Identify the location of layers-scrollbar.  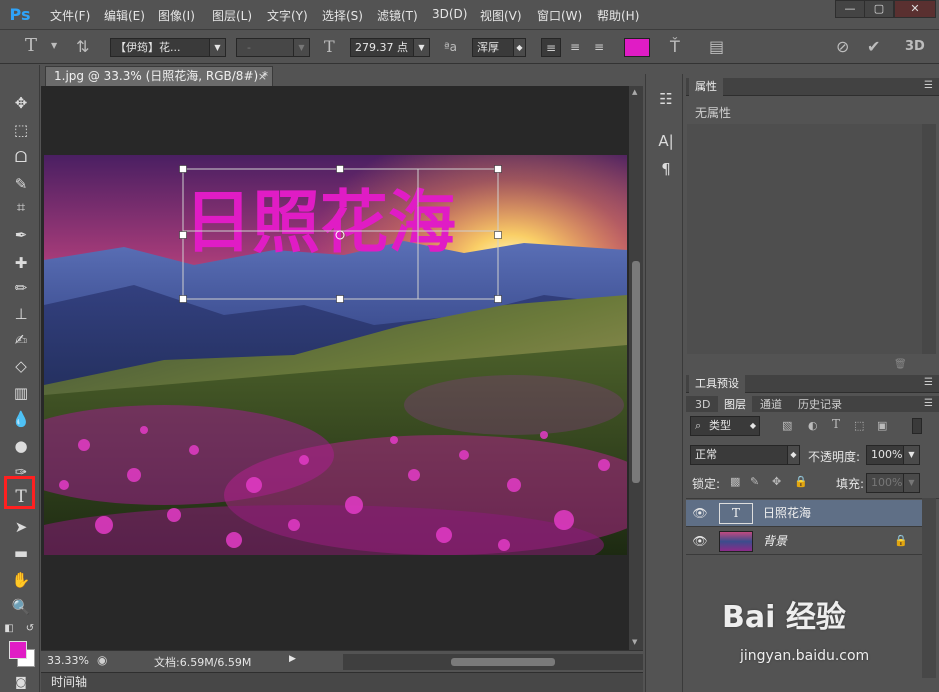
(929, 588).